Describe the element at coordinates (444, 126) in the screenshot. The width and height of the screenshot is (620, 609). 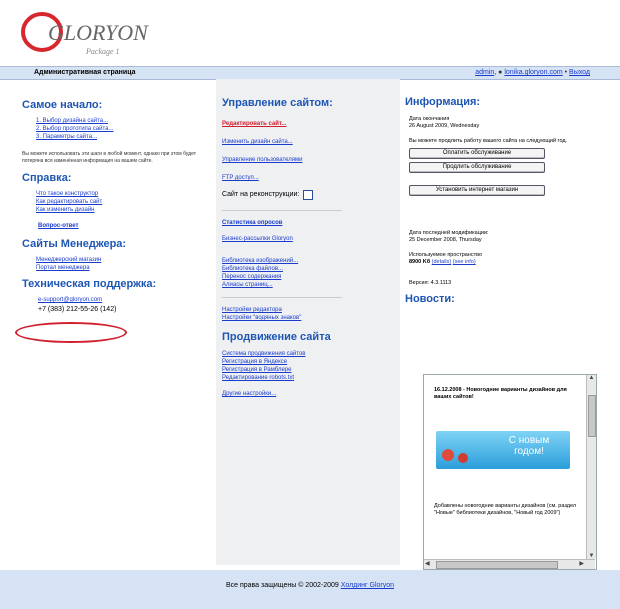
I see `expiry-date: 26 August 2009, Wednesday` at that location.